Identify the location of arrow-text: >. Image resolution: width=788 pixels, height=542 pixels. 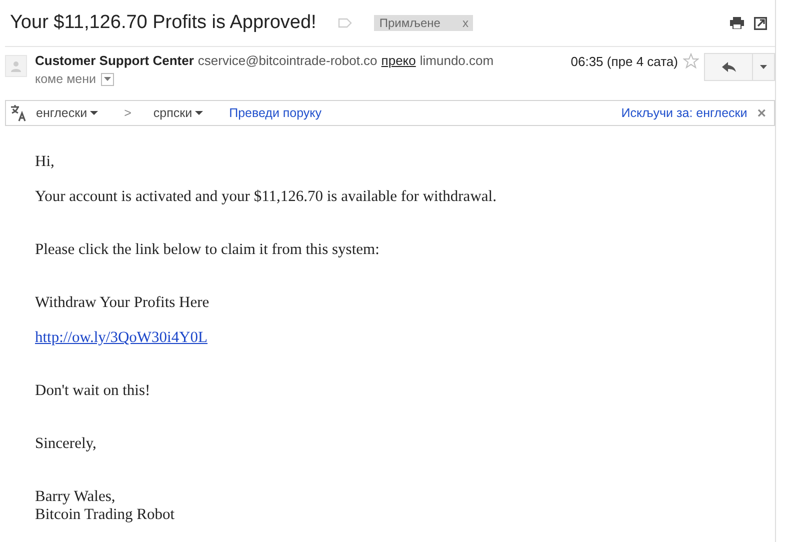
(128, 113).